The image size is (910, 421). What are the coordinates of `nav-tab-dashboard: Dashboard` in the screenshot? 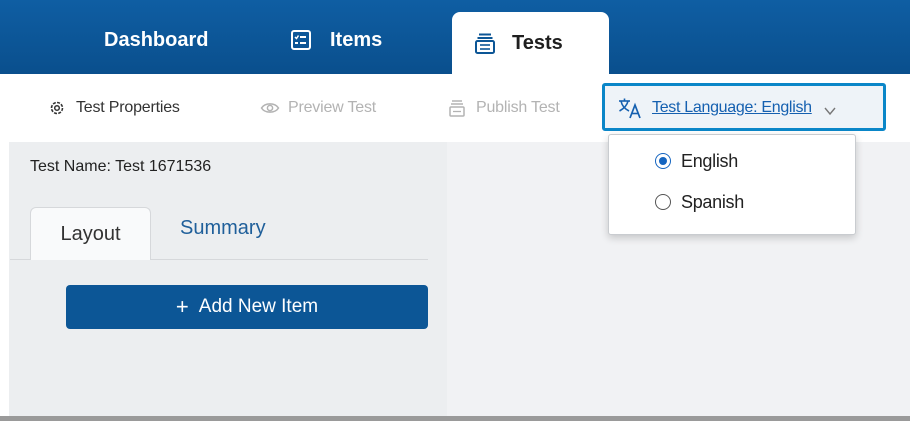 It's located at (156, 40).